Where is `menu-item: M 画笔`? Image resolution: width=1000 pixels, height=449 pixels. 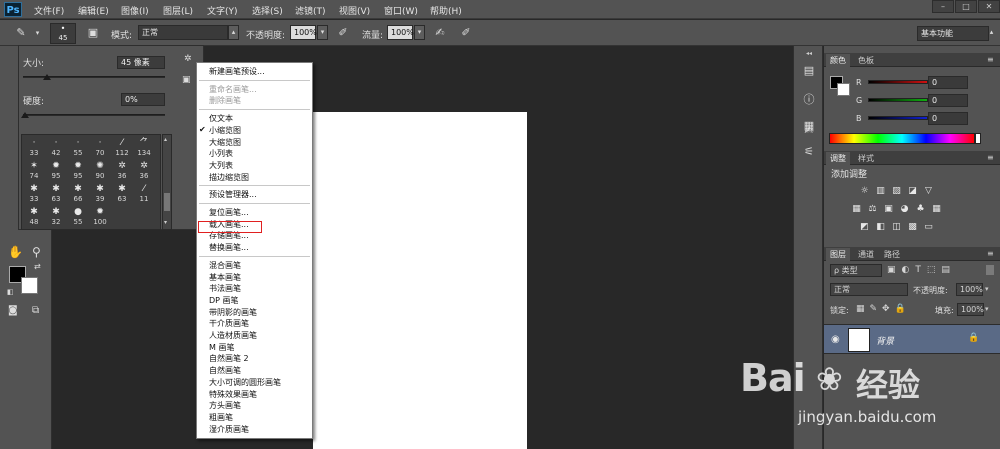 menu-item: M 画笔 is located at coordinates (221, 347).